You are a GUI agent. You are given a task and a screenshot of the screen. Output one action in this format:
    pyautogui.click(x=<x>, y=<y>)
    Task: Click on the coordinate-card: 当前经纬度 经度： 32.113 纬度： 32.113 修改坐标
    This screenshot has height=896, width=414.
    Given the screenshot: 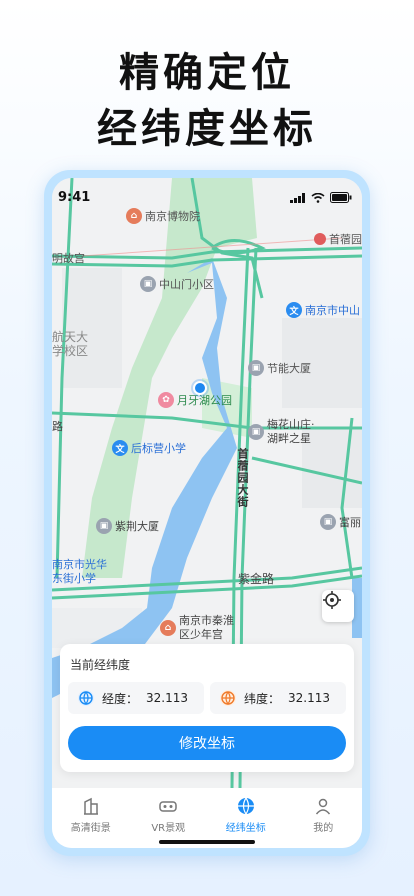 What is the action you would take?
    pyautogui.click(x=207, y=708)
    